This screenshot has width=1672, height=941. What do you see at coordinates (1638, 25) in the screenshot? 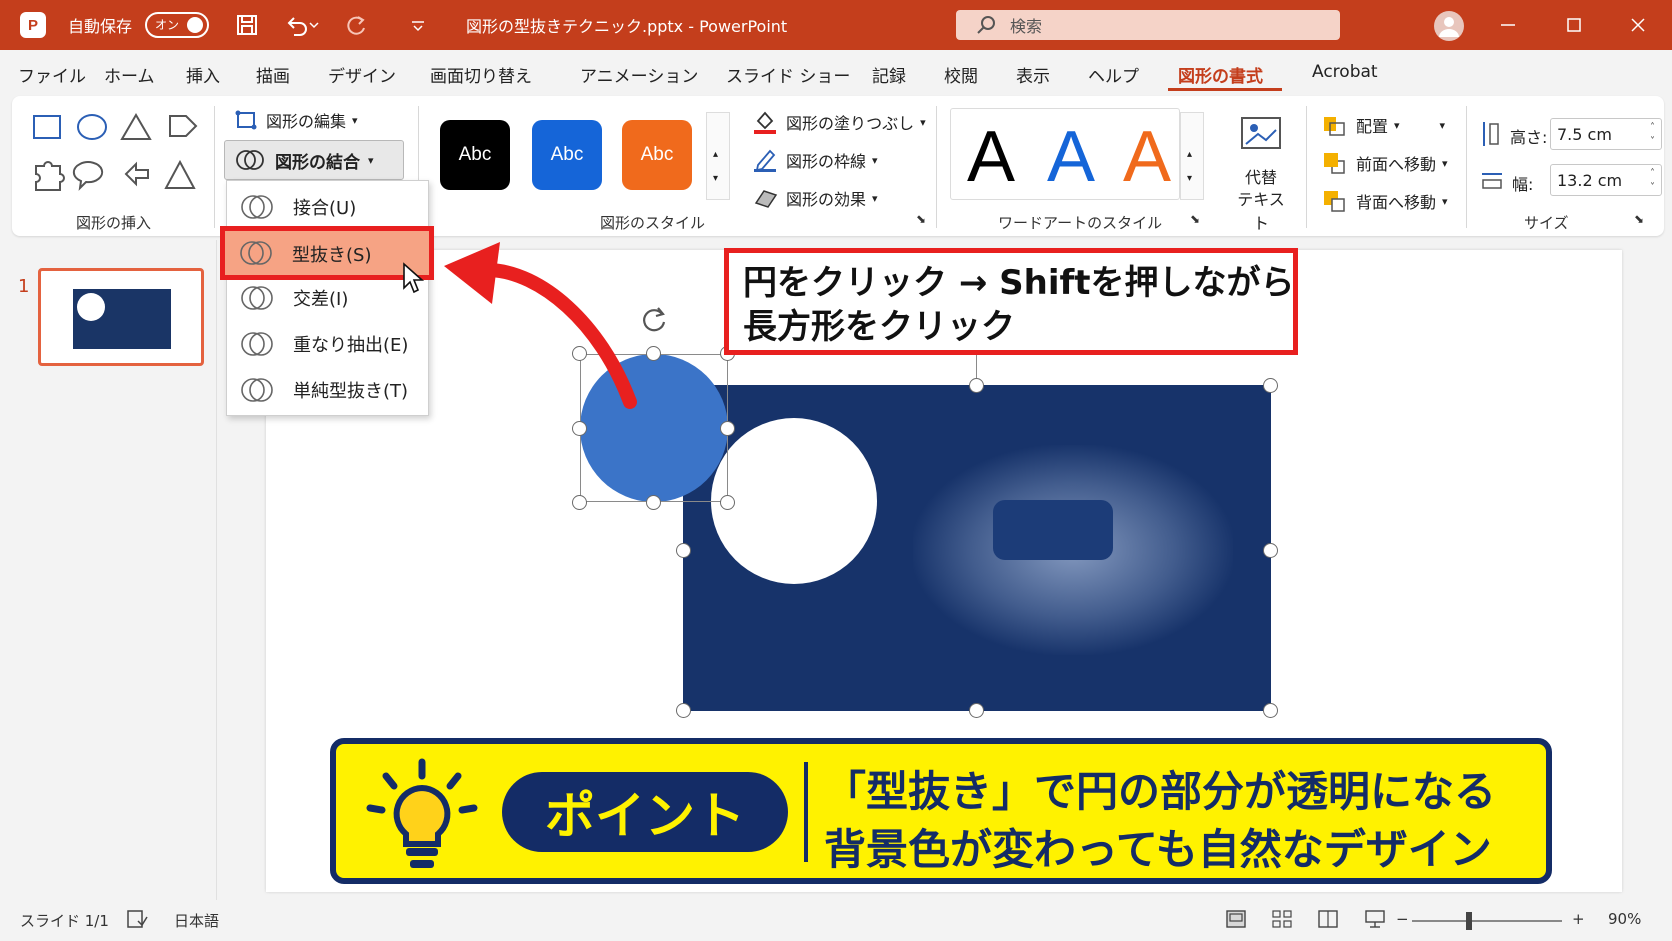
I see `close-icon` at bounding box center [1638, 25].